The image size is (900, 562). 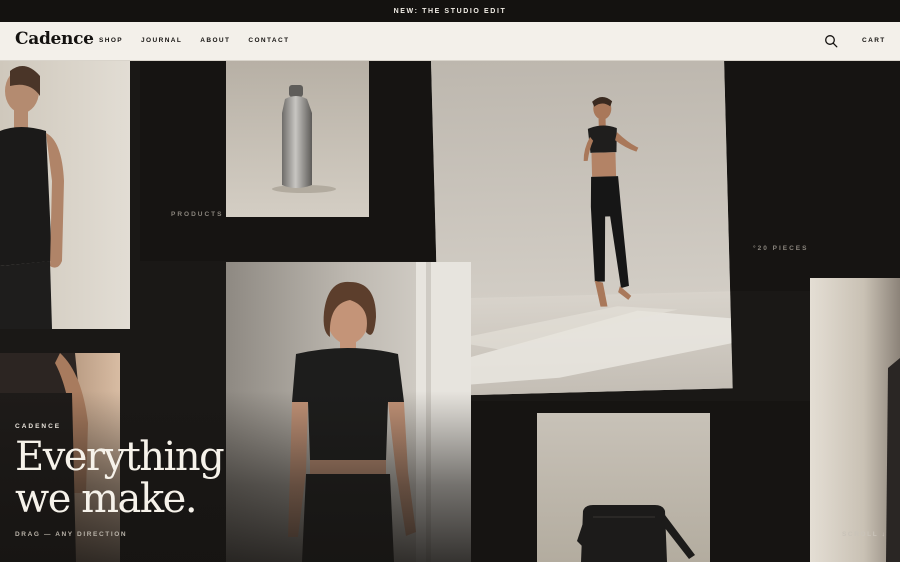 What do you see at coordinates (120, 457) in the screenshot?
I see `hero-title-line-1: Everything` at bounding box center [120, 457].